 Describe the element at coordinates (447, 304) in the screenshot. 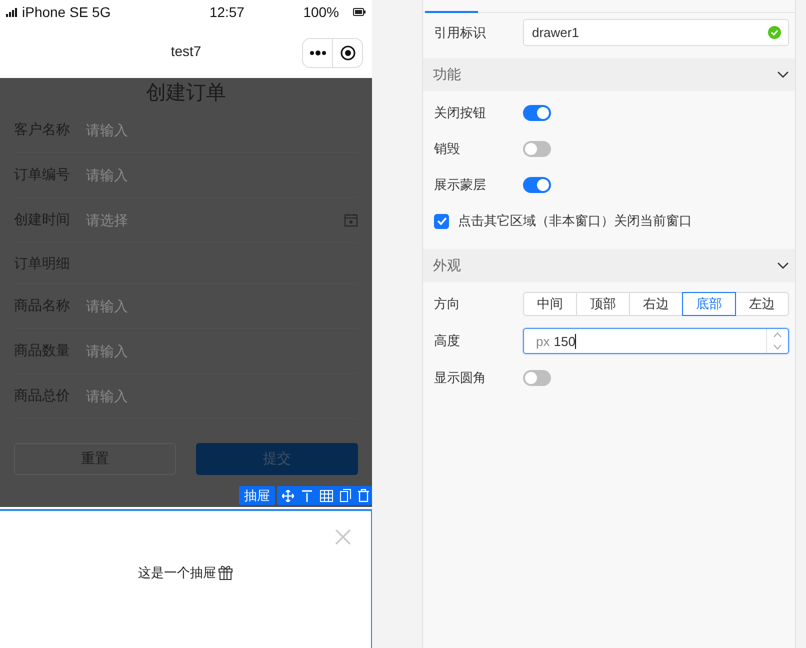

I see `field-label: 方向` at that location.